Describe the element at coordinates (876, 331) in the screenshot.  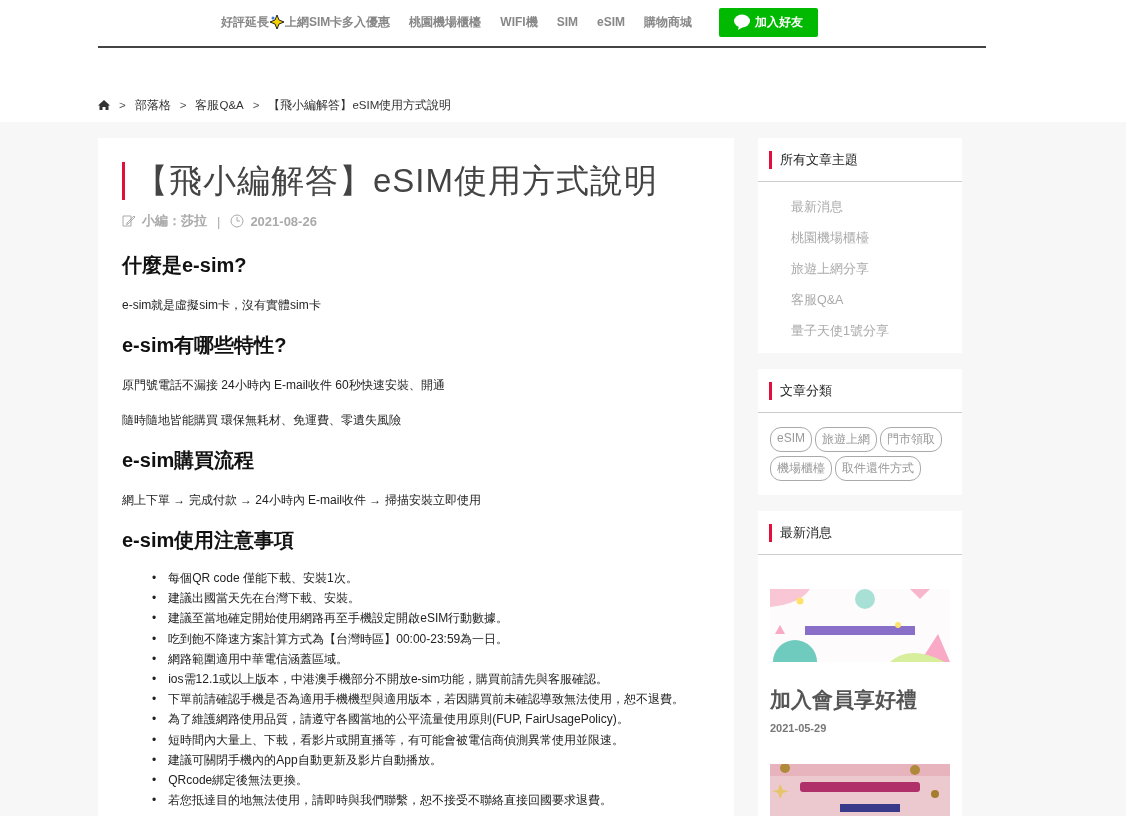
I see `category-link: 量子天使1號分享` at that location.